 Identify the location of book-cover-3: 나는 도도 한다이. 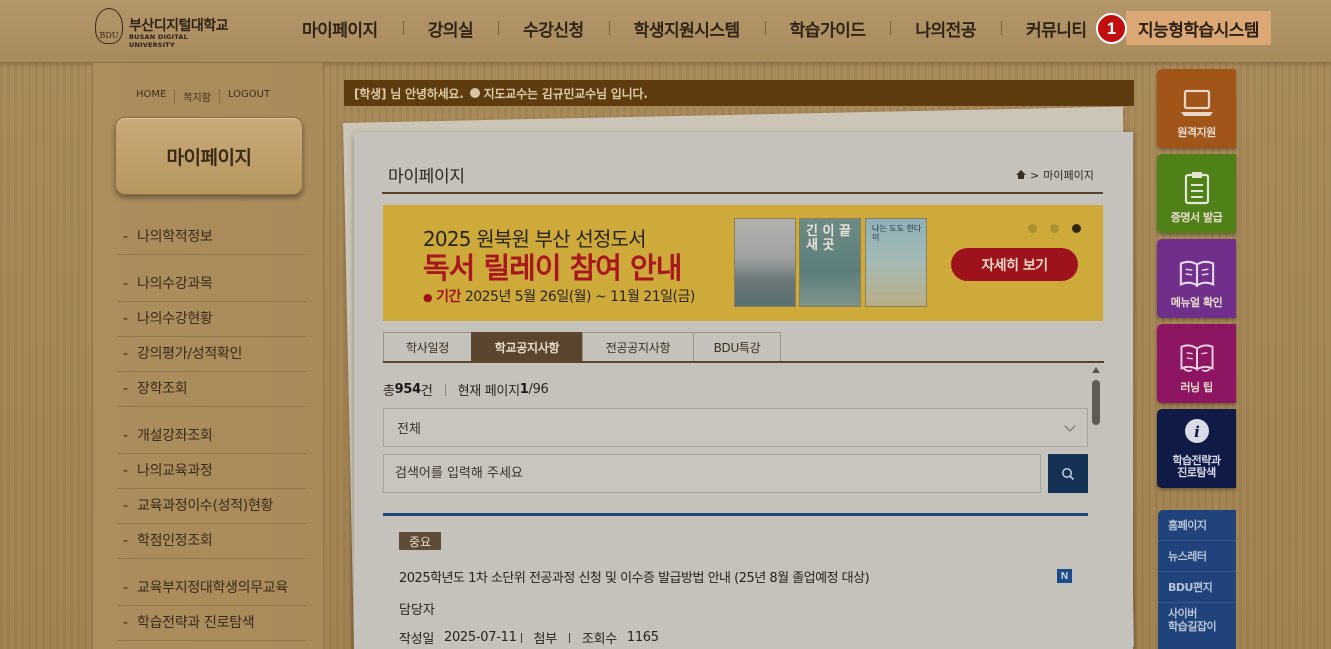
(896, 262).